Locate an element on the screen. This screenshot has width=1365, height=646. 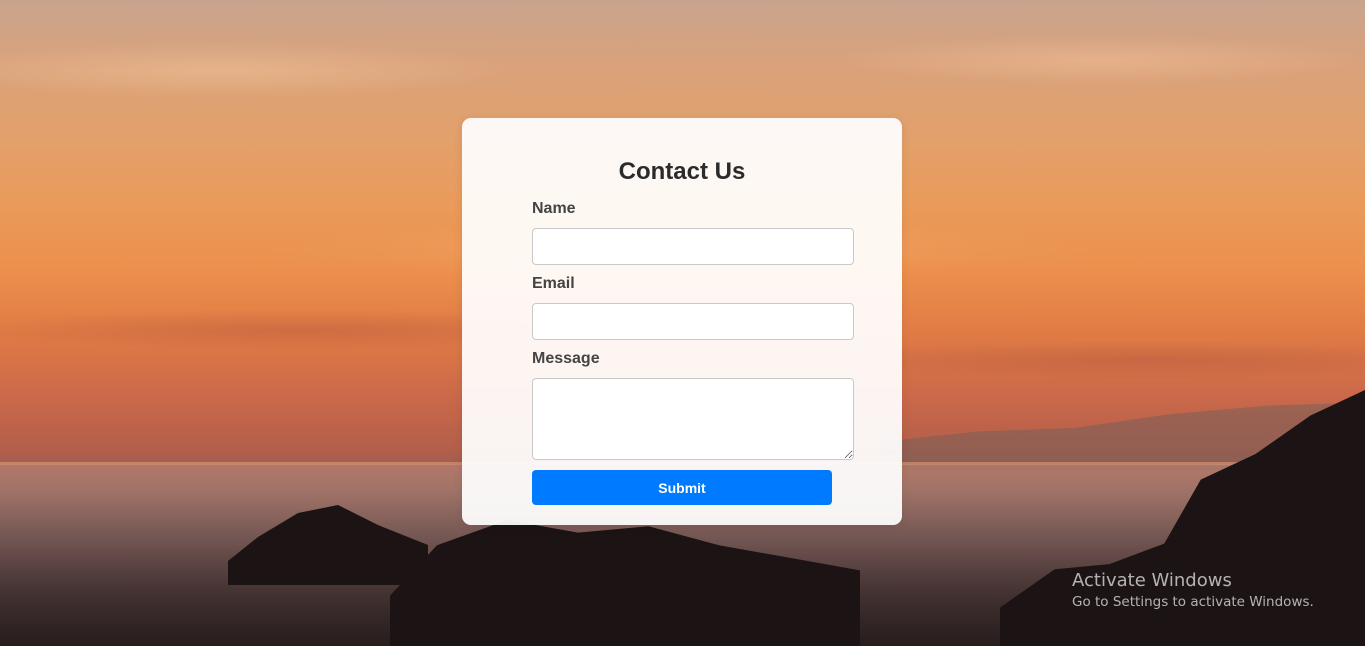
submit-button: Submit is located at coordinates (682, 487).